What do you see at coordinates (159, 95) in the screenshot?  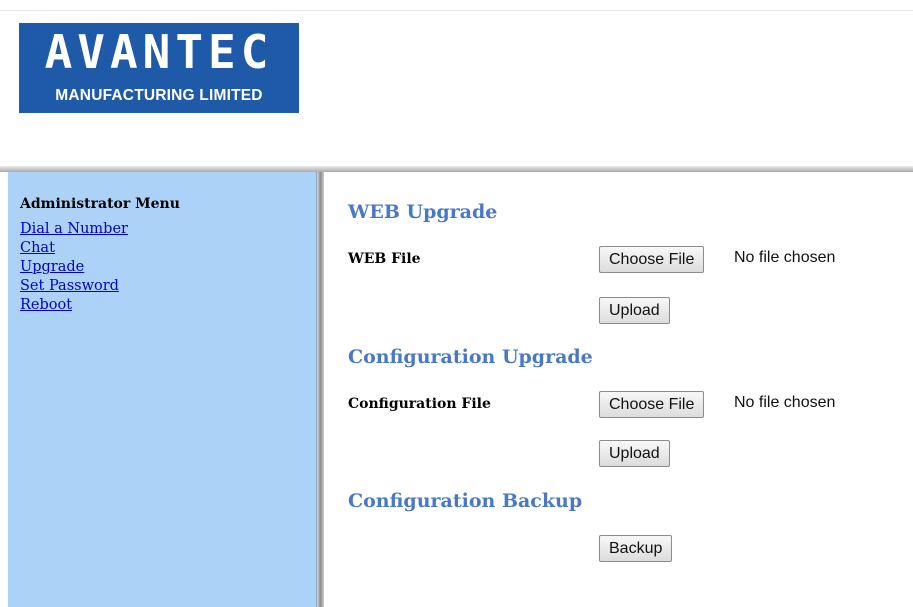 I see `logo-subtitle: MANUFACTURING LIMITED` at bounding box center [159, 95].